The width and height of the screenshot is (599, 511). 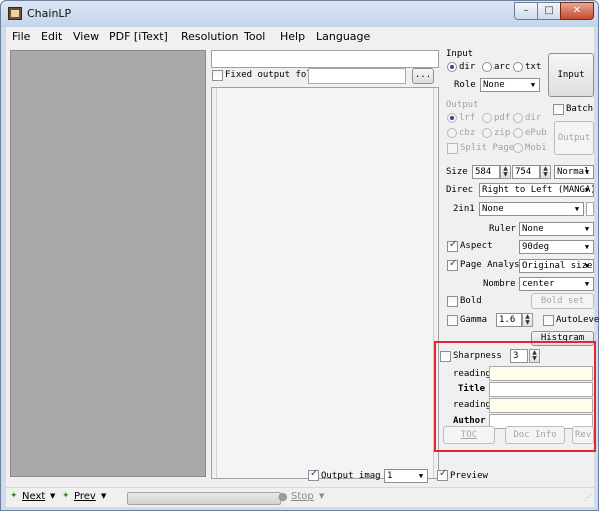 What do you see at coordinates (452, 320) in the screenshot?
I see `gamma-checkbox` at bounding box center [452, 320].